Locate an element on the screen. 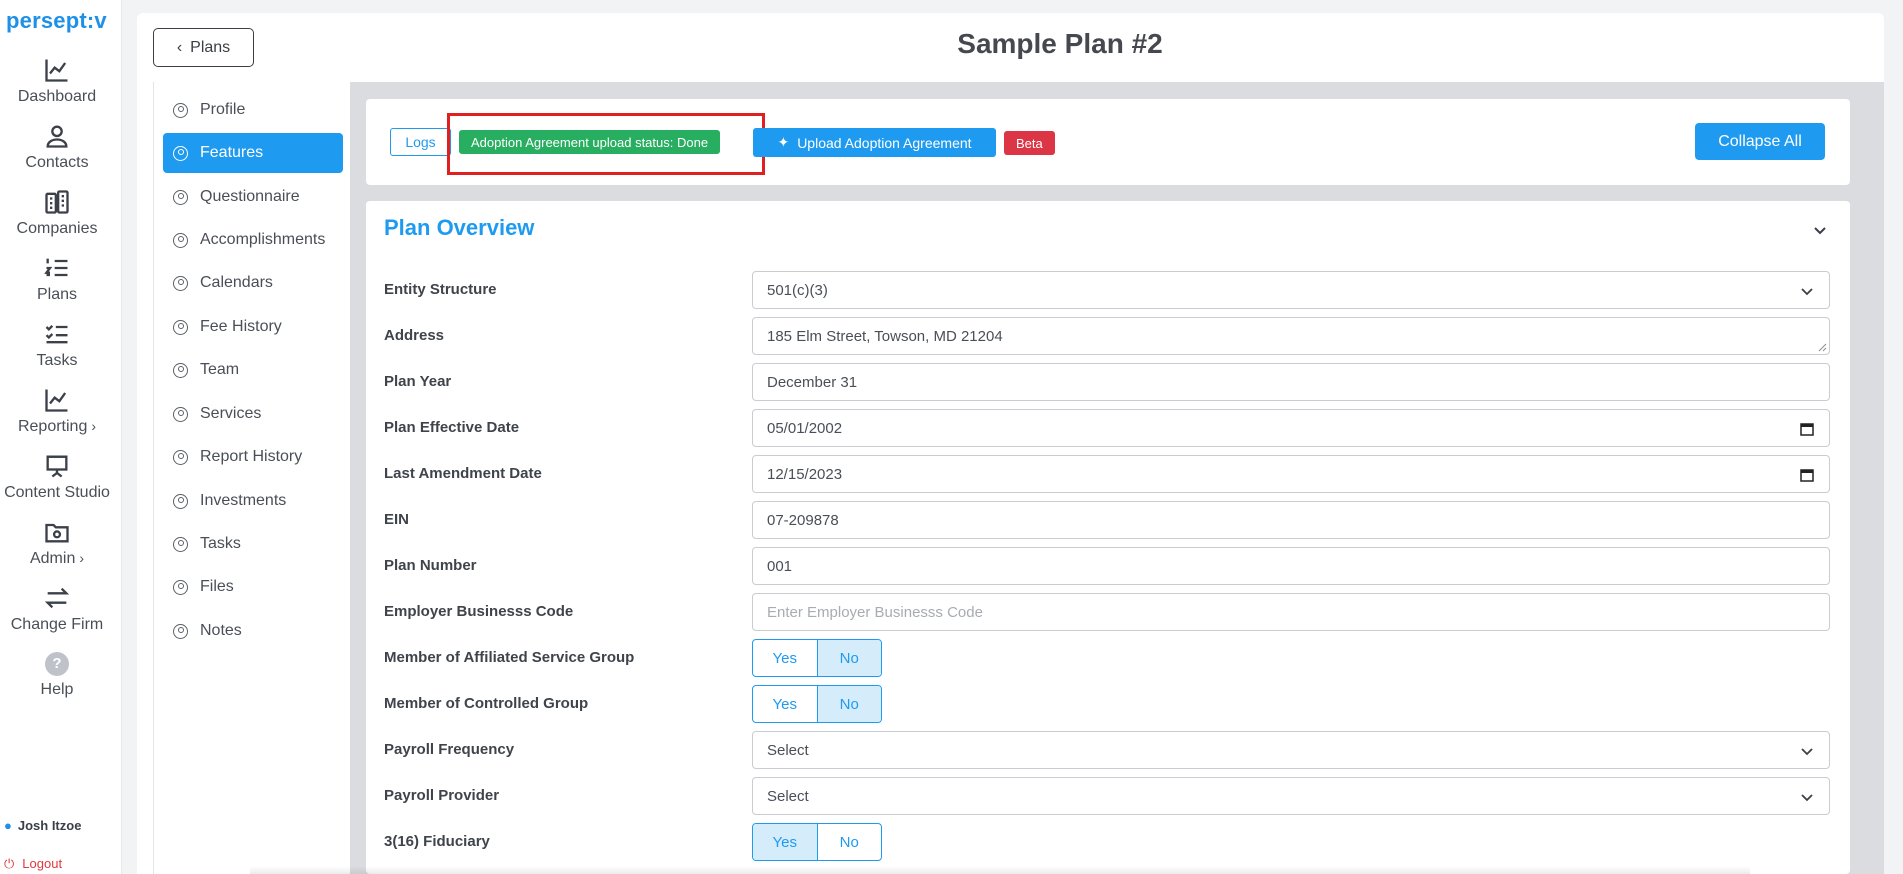  plan-number-value: 001 is located at coordinates (780, 566).